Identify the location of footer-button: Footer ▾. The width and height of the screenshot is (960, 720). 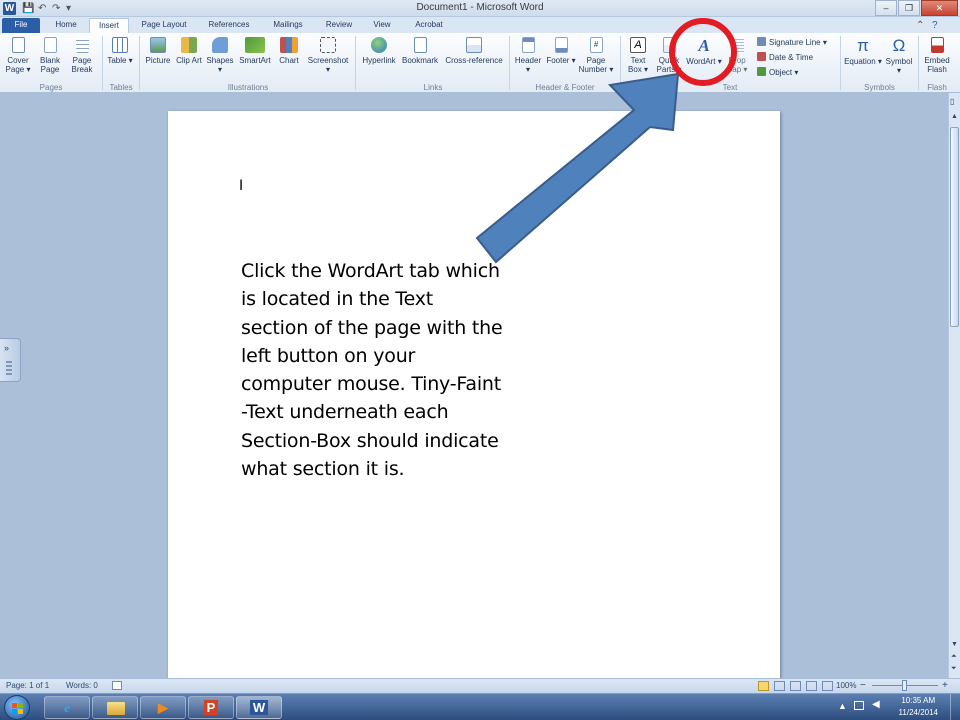
(561, 51).